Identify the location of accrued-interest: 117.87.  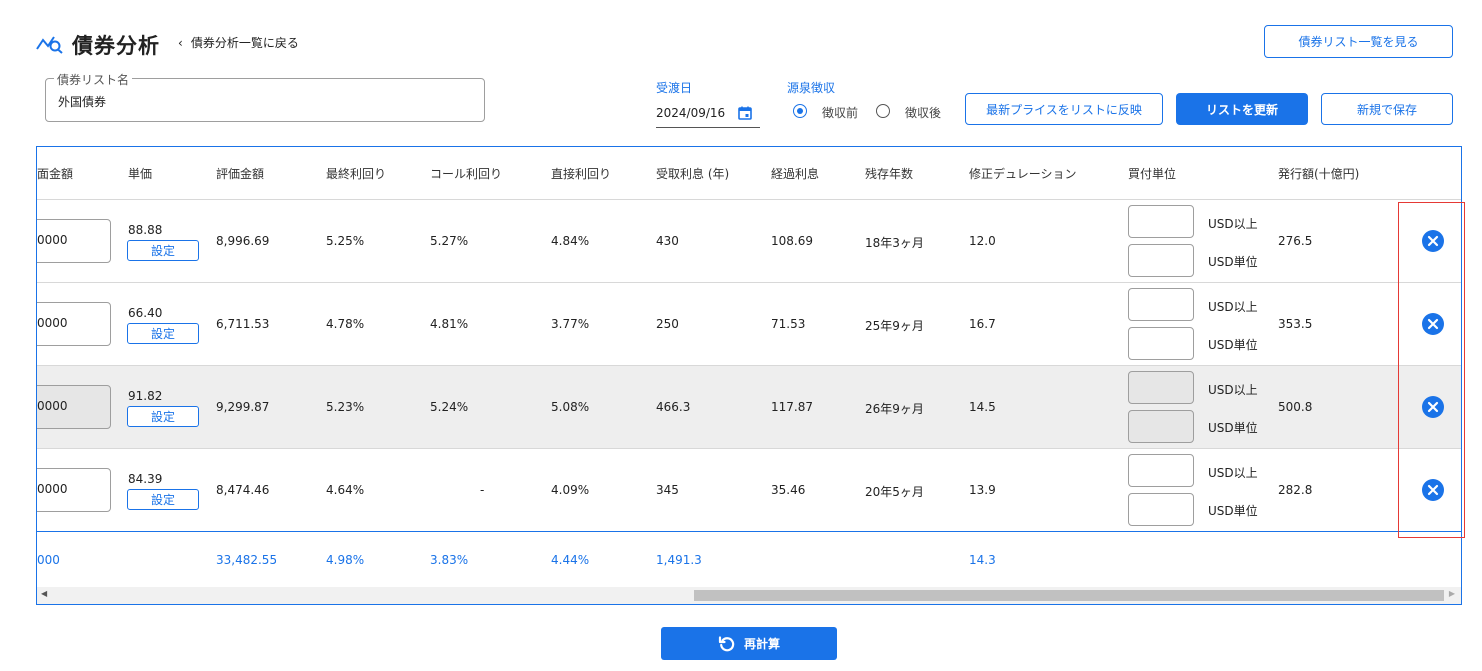
(792, 407).